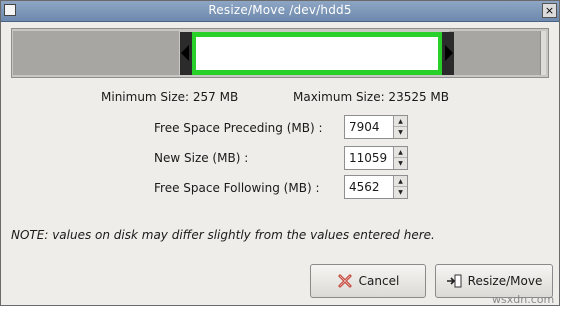 This screenshot has width=562, height=310. What do you see at coordinates (238, 128) in the screenshot?
I see `free-space-preceding-label: Free Space Preceding (MB) :` at bounding box center [238, 128].